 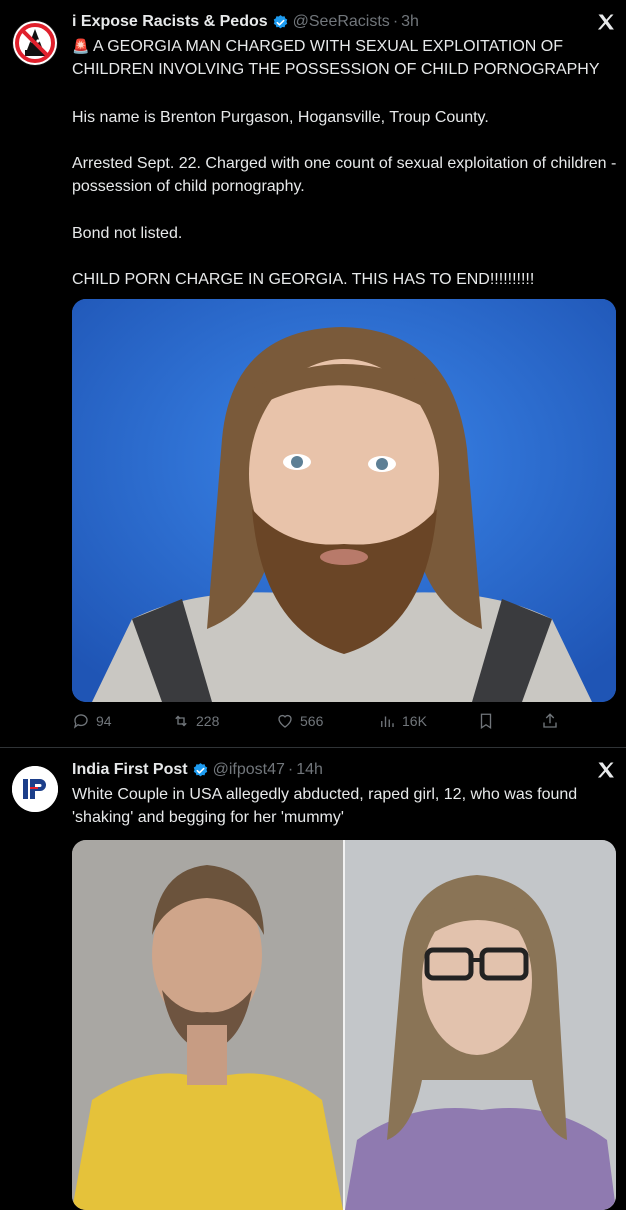 I want to click on avatar-ifpost47, so click(x=35, y=789).